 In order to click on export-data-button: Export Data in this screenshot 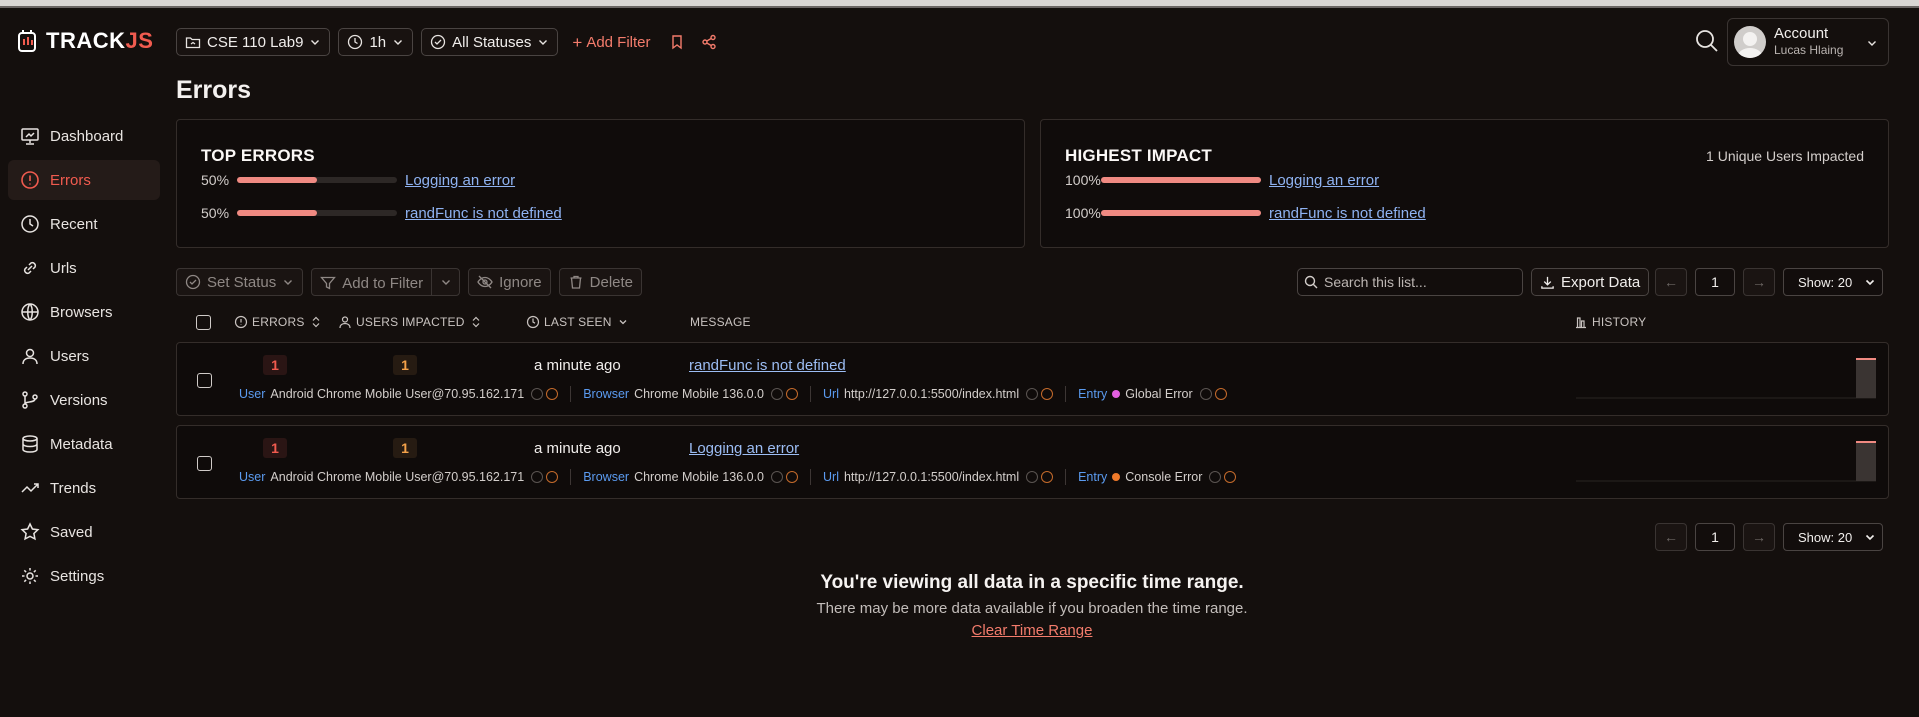, I will do `click(1590, 282)`.